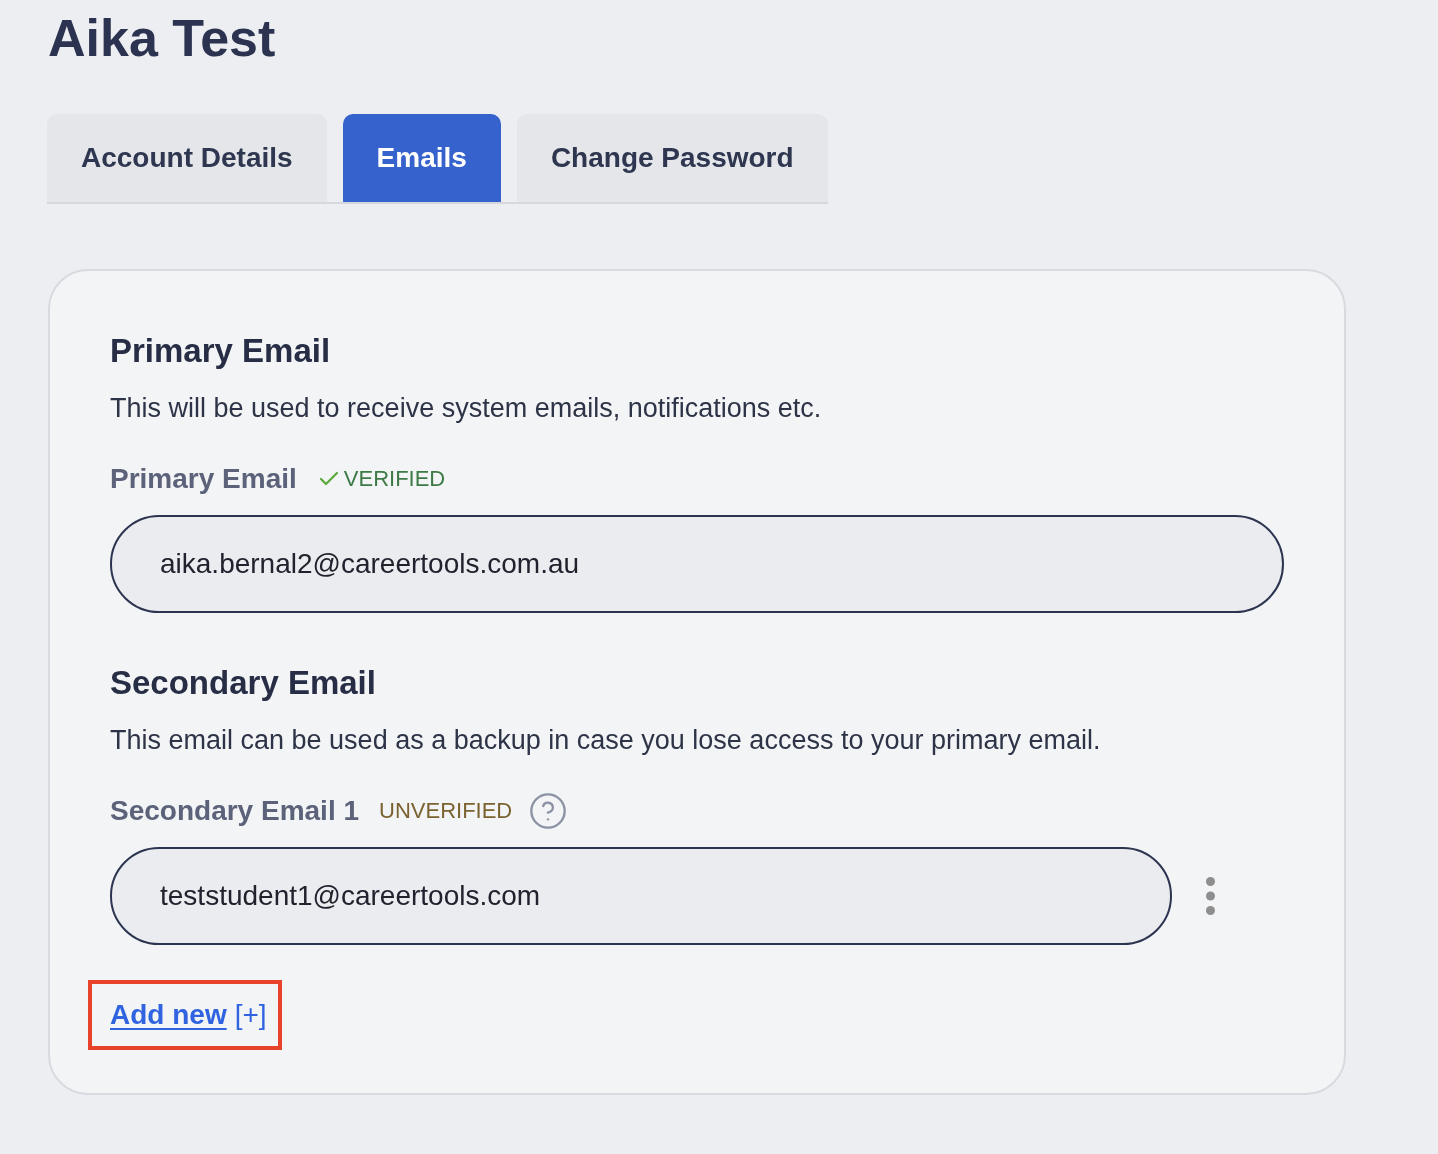 This screenshot has height=1154, width=1438. I want to click on tab: Account Details, so click(187, 158).